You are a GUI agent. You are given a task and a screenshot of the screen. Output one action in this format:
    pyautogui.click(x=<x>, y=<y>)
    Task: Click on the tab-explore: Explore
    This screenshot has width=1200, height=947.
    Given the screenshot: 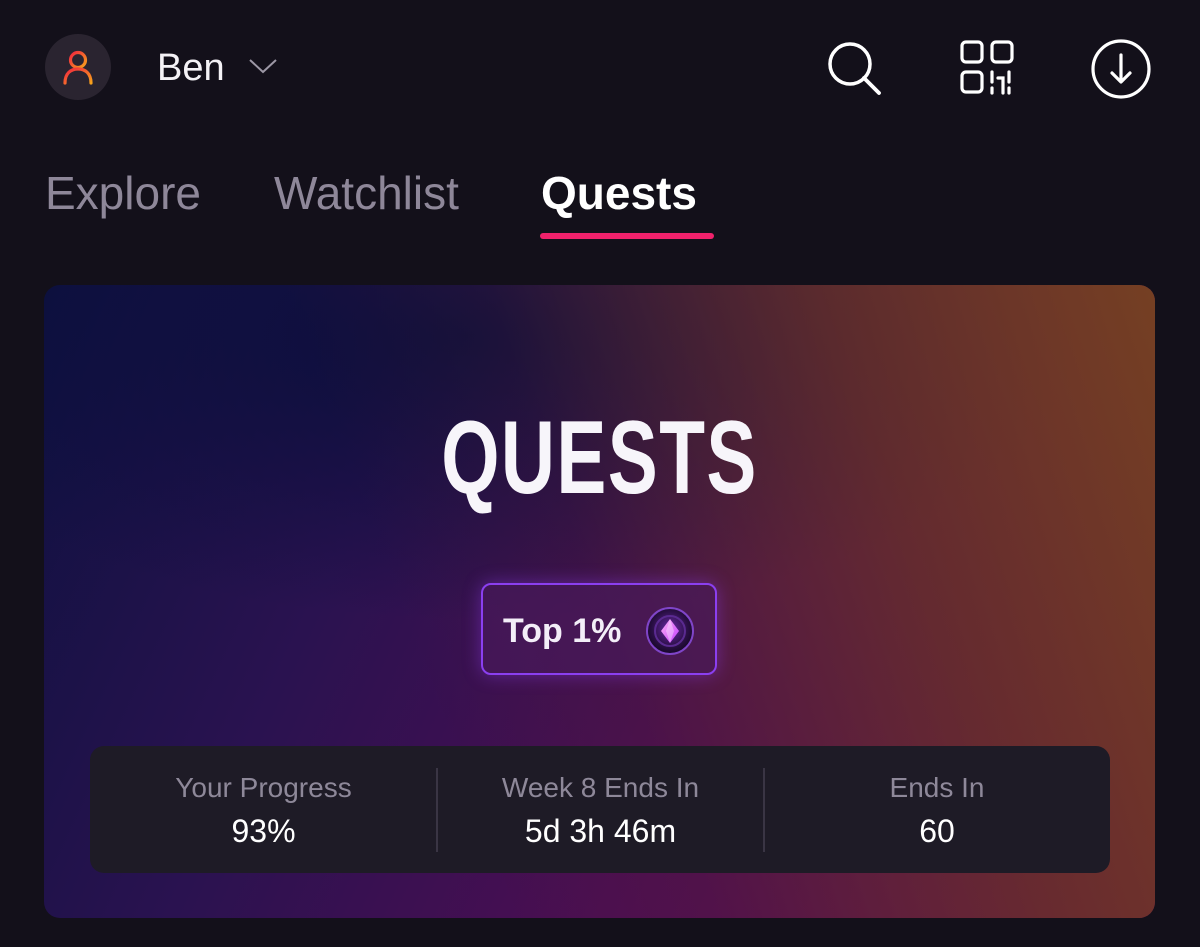 What is the action you would take?
    pyautogui.click(x=123, y=193)
    